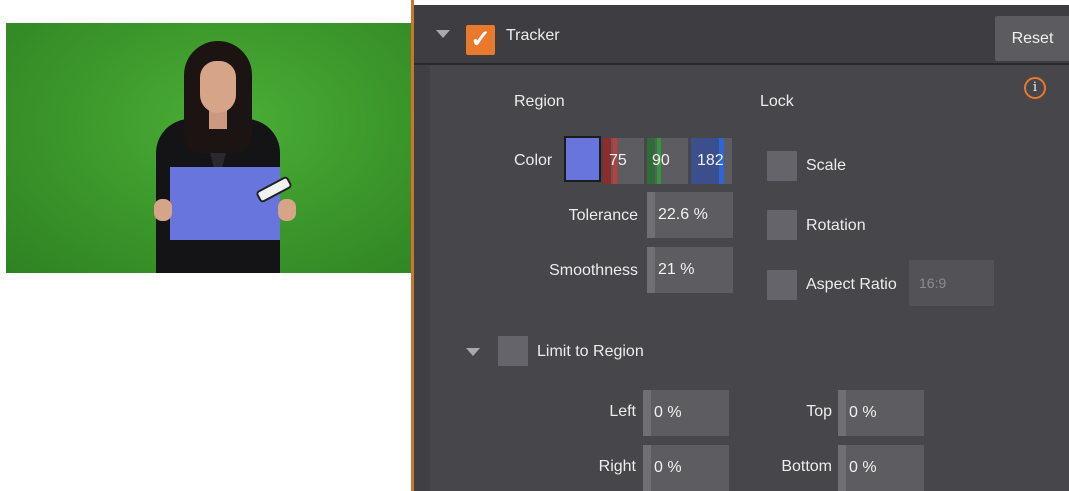 Image resolution: width=1069 pixels, height=491 pixels. Describe the element at coordinates (618, 160) in the screenshot. I see `red-value: 75` at that location.